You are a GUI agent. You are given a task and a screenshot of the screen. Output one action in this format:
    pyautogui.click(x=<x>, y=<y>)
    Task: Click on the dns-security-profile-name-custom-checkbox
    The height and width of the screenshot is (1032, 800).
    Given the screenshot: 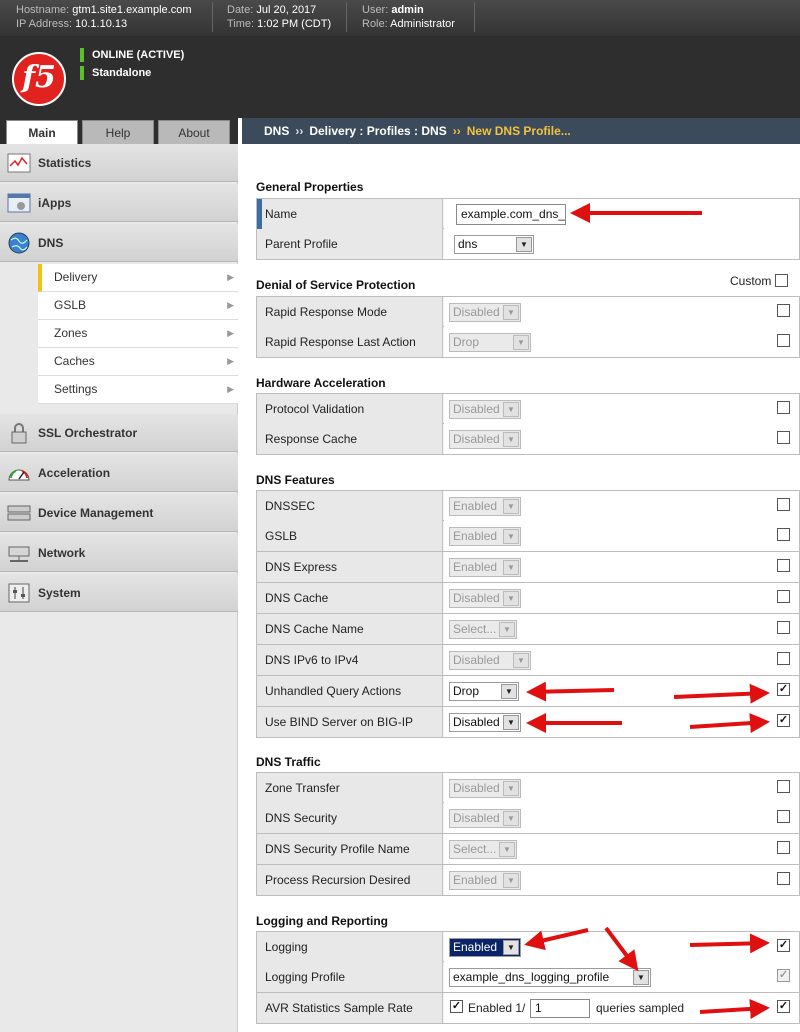 What is the action you would take?
    pyautogui.click(x=783, y=847)
    